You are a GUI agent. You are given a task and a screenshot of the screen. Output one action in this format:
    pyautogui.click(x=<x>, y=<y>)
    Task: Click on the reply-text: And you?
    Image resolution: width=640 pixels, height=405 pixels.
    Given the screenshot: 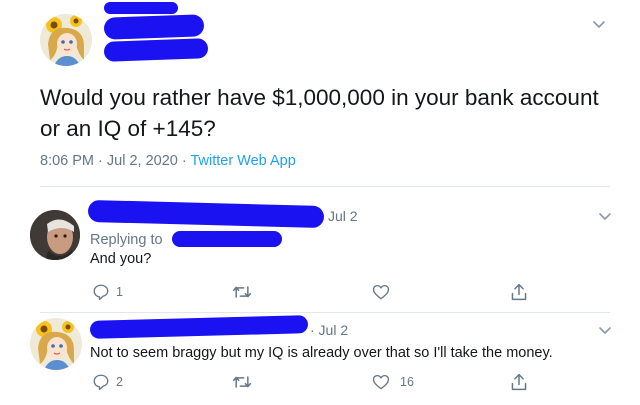 What is the action you would take?
    pyautogui.click(x=121, y=259)
    